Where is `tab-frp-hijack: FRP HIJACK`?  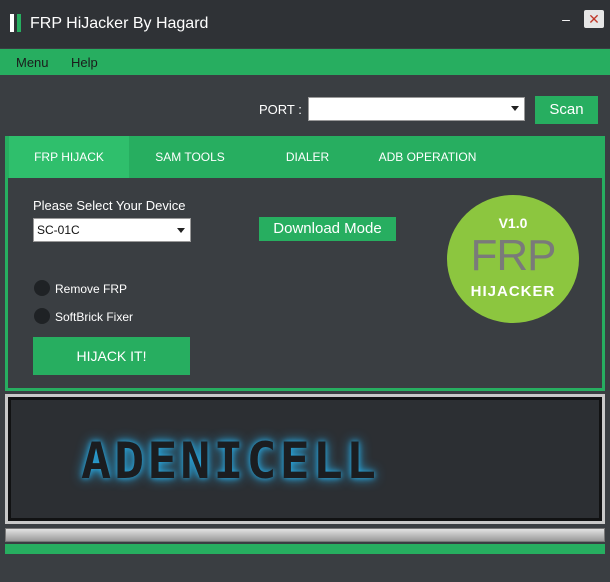
tab-frp-hijack: FRP HIJACK is located at coordinates (69, 157).